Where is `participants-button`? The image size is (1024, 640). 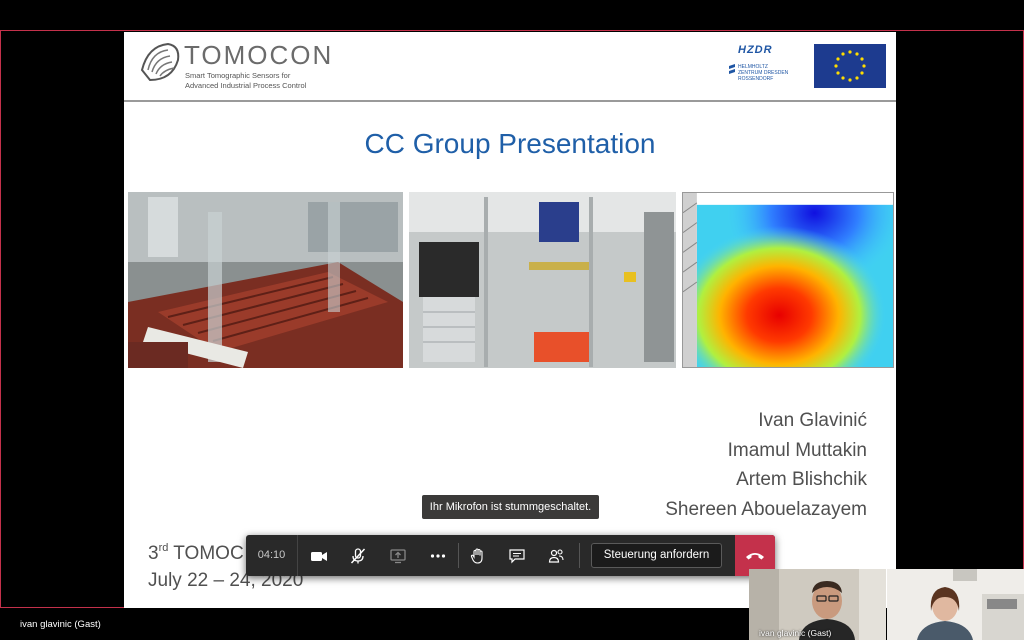
participants-button is located at coordinates (556, 555).